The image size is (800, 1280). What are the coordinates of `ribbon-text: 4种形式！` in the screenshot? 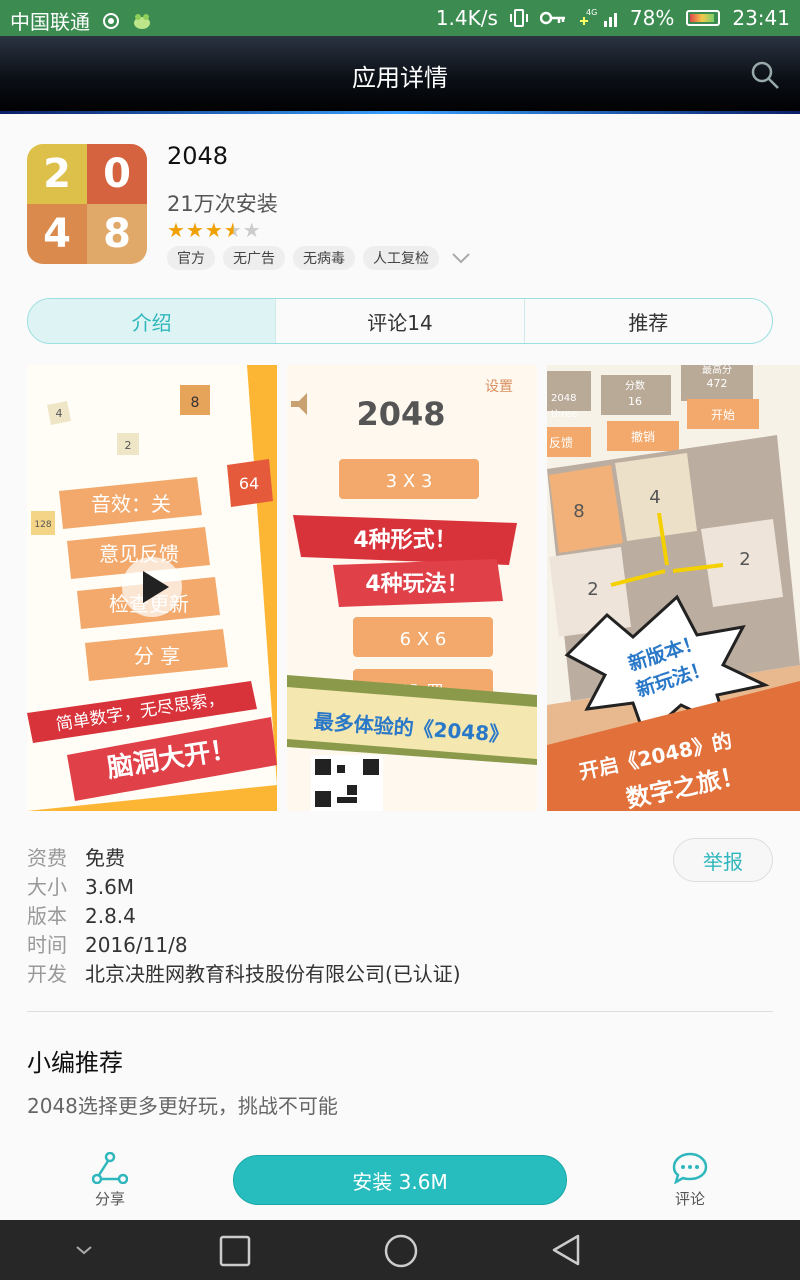 It's located at (404, 540).